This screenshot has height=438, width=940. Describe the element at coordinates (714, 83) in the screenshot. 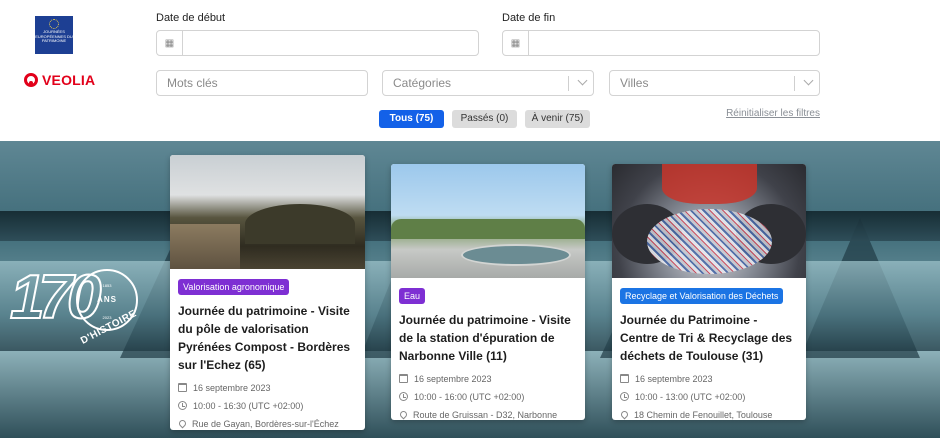

I see `cities-select: Villes` at that location.